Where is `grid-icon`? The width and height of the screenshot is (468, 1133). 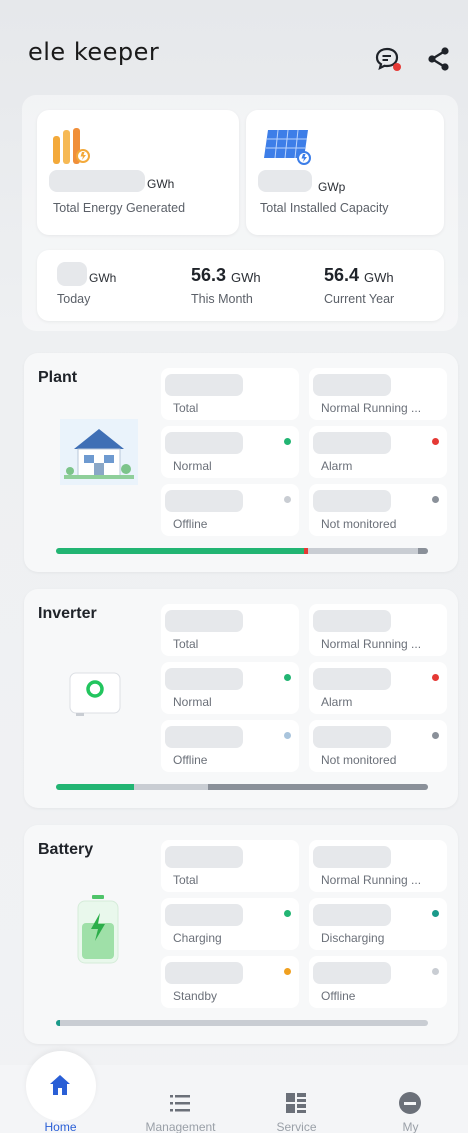
grid-icon is located at coordinates (296, 1103).